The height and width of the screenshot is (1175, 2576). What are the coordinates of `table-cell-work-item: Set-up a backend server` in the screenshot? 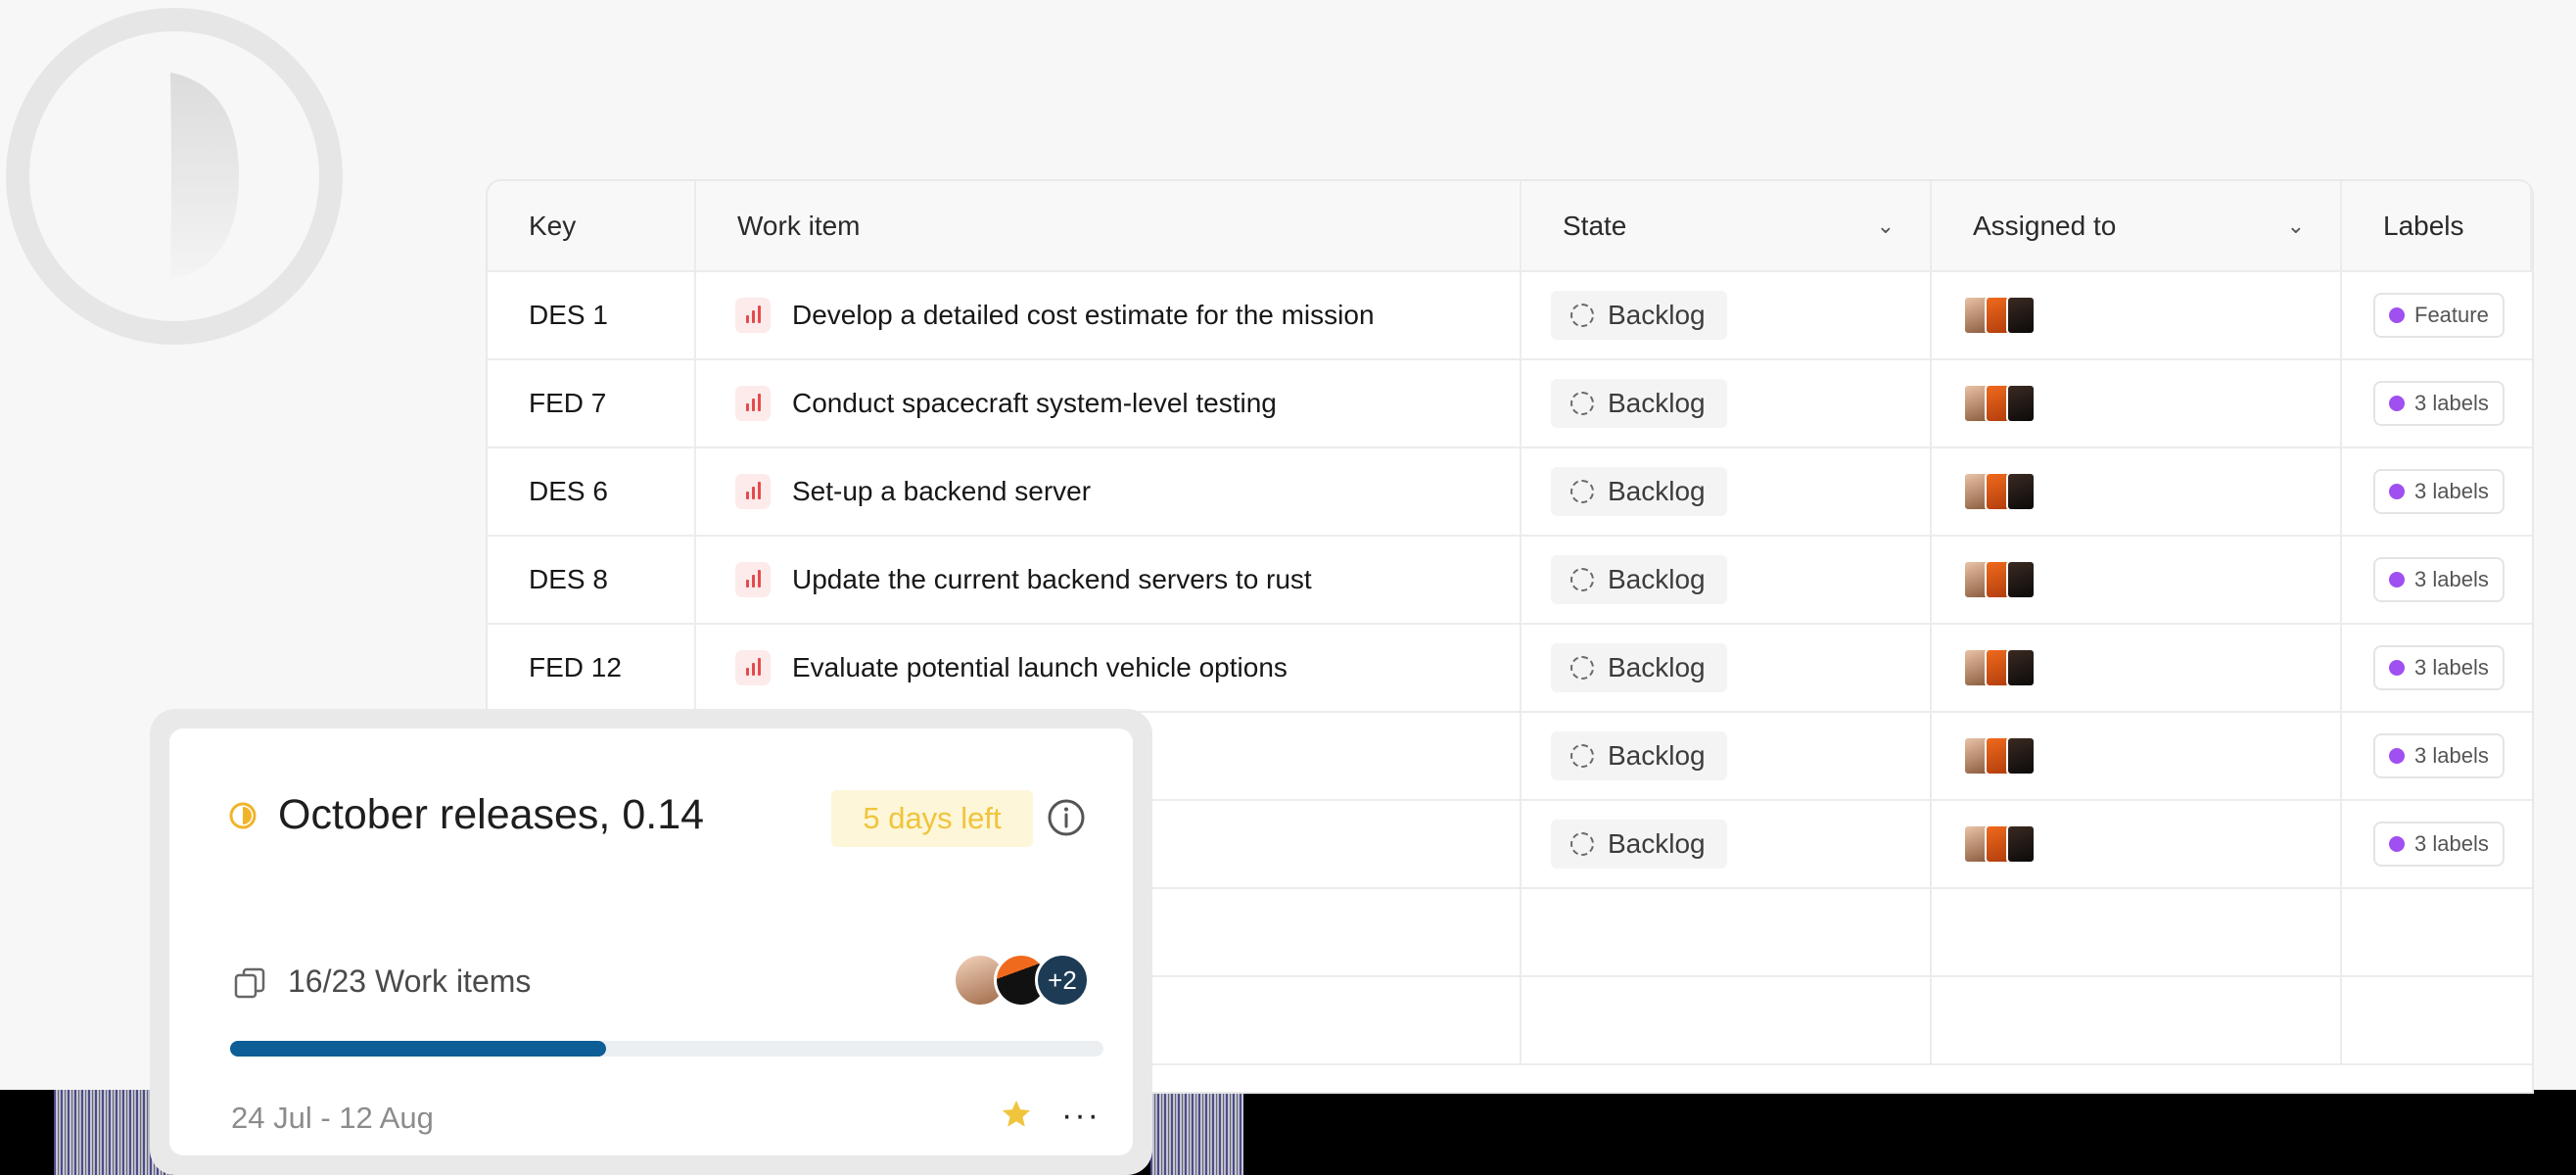 It's located at (1109, 492).